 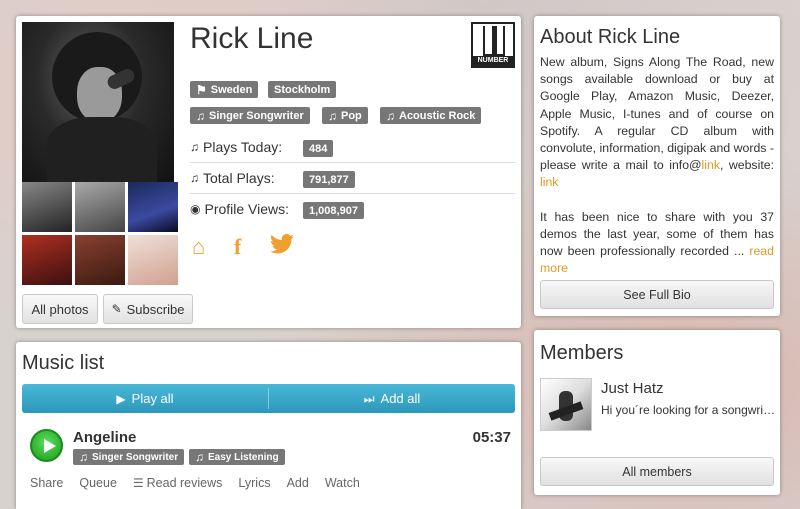 I want to click on genre-tag: ♫ Acoustic Rock, so click(x=431, y=115).